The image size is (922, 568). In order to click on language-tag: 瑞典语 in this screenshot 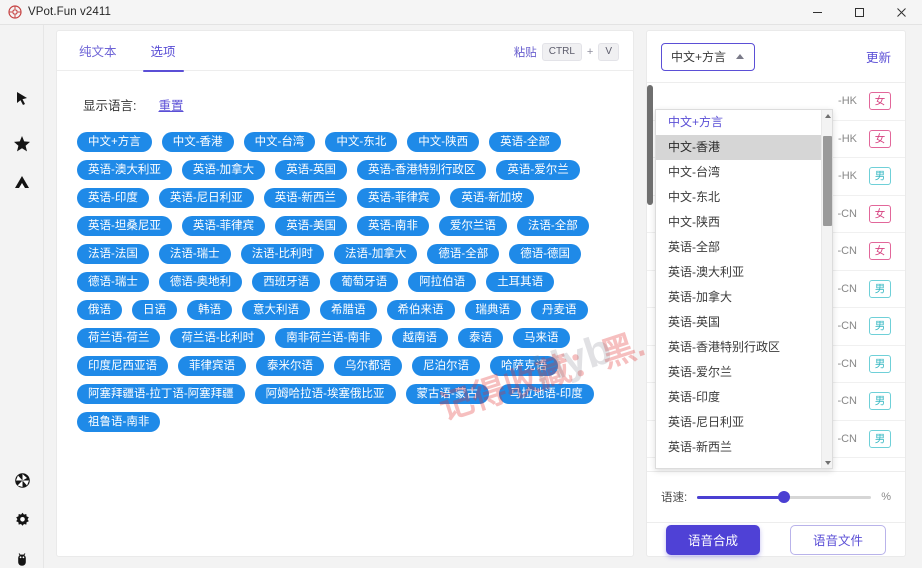, I will do `click(492, 310)`.